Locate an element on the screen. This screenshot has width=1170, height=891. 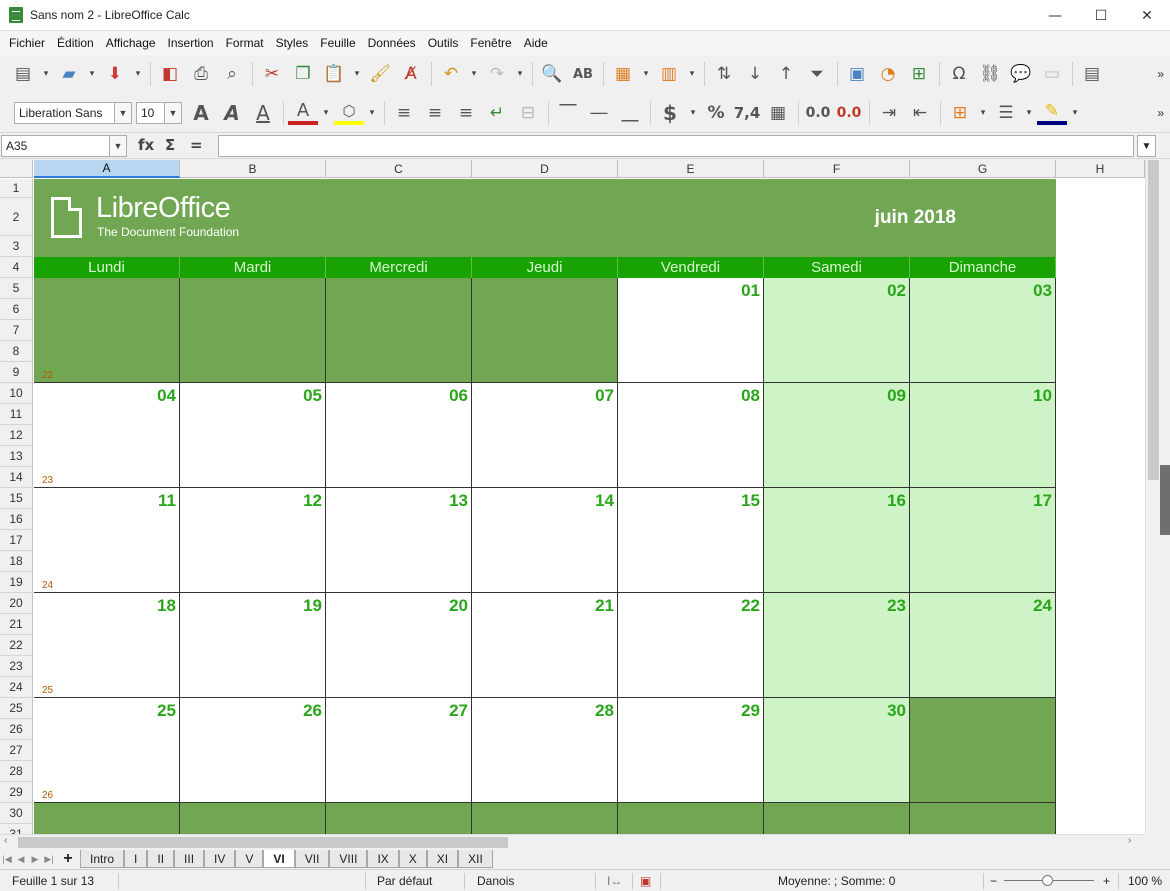
row-header: 24 is located at coordinates (16, 687).